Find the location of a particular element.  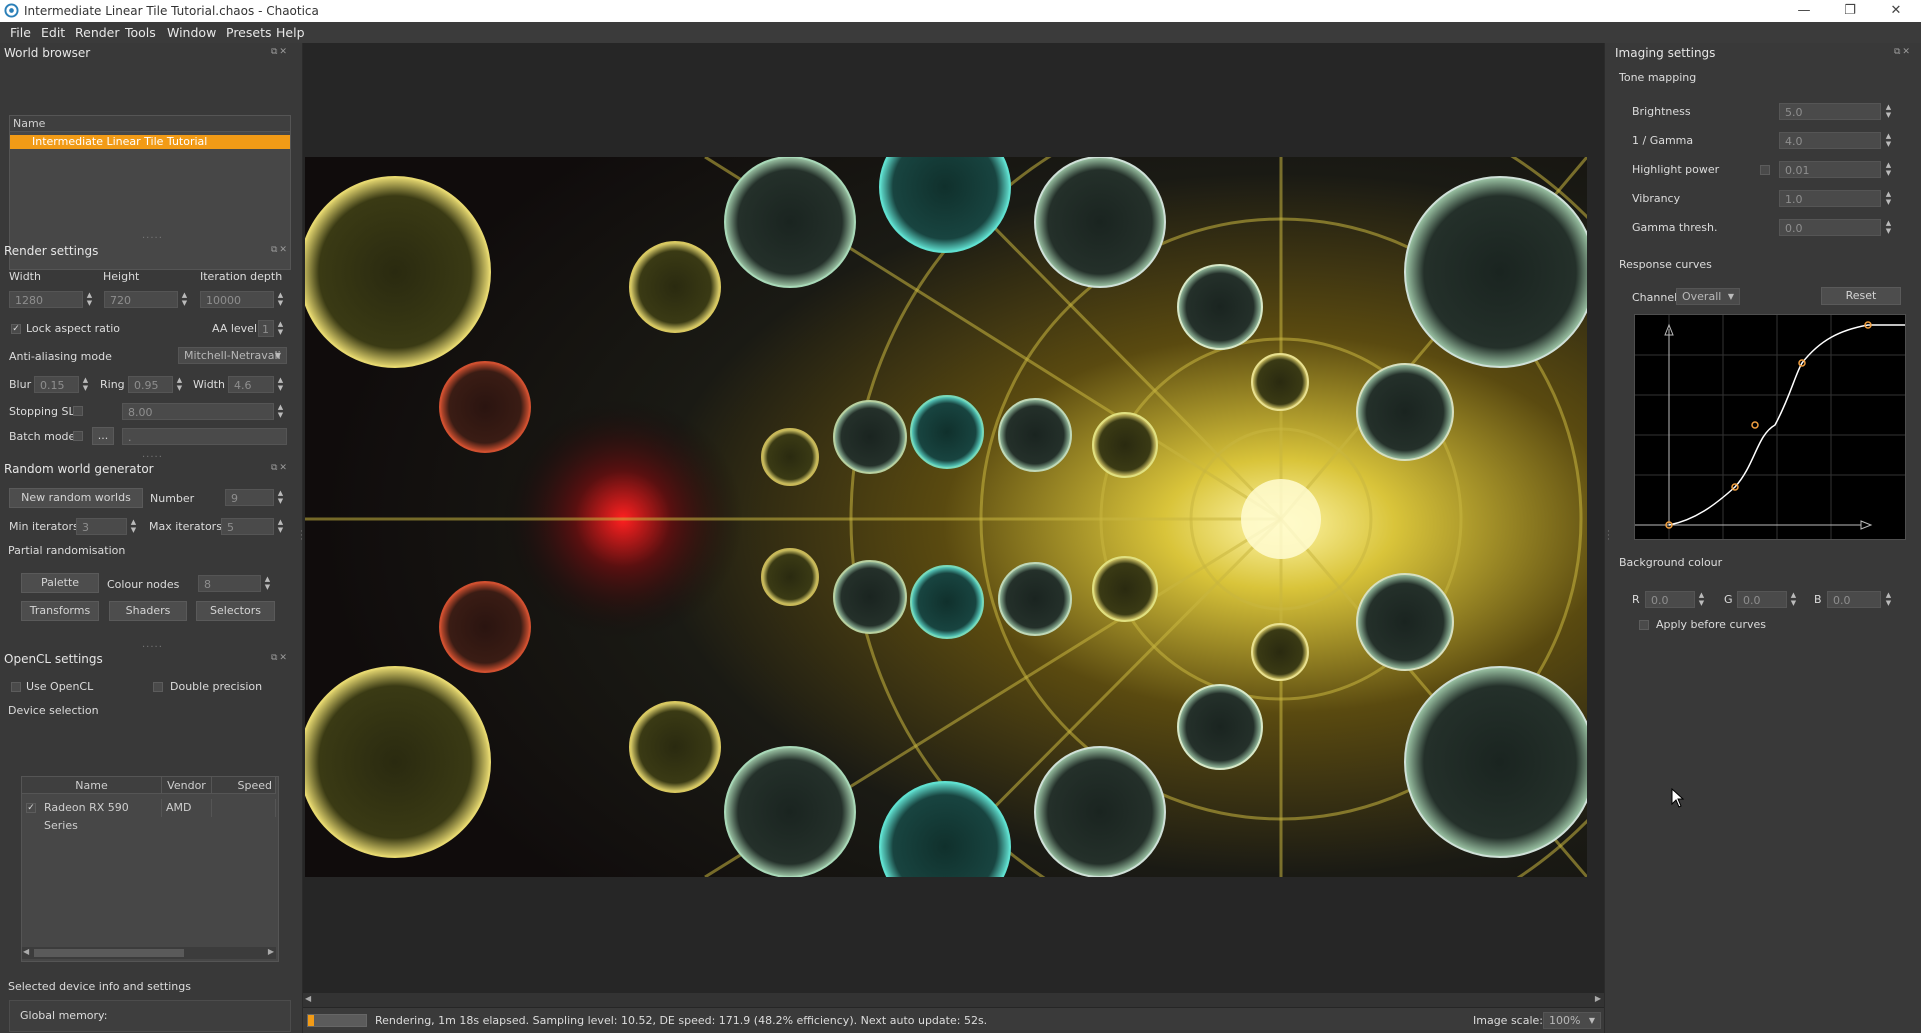

opencl-settings-title: OpenCL settings is located at coordinates (53, 659).